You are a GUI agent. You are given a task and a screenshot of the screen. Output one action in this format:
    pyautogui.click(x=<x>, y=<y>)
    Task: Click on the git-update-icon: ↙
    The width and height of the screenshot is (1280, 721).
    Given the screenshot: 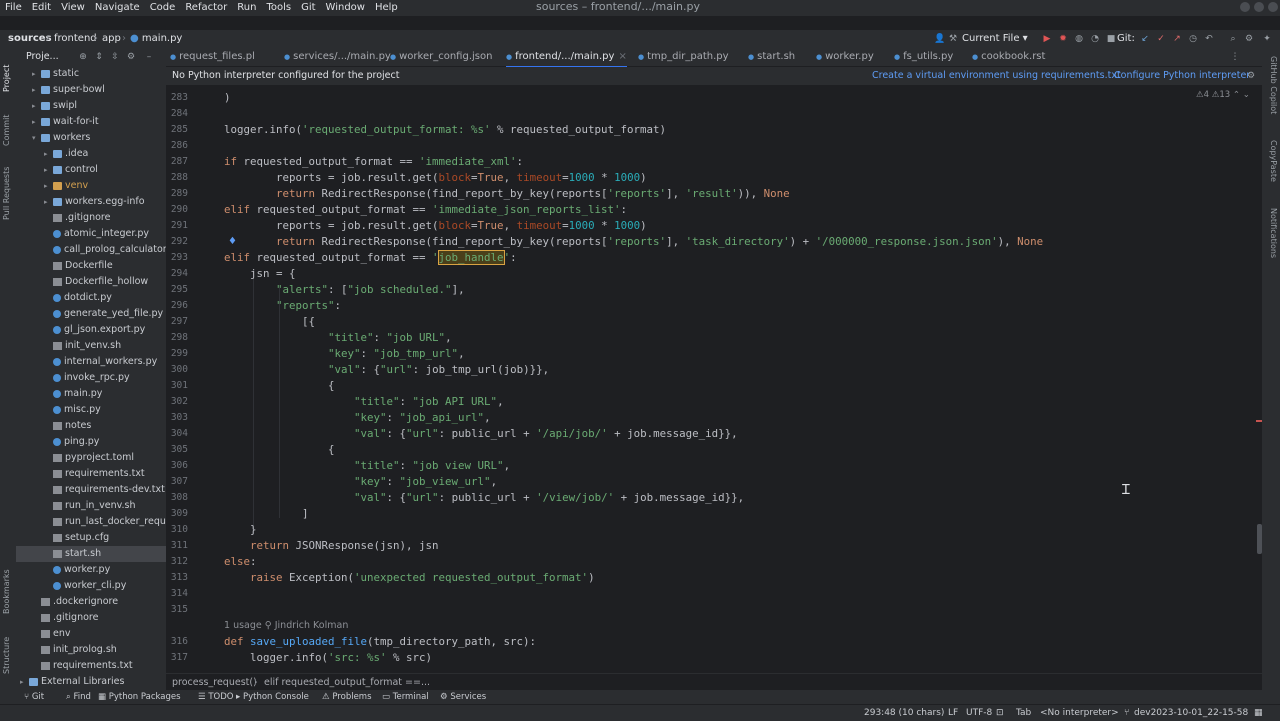 What is the action you would take?
    pyautogui.click(x=1145, y=39)
    